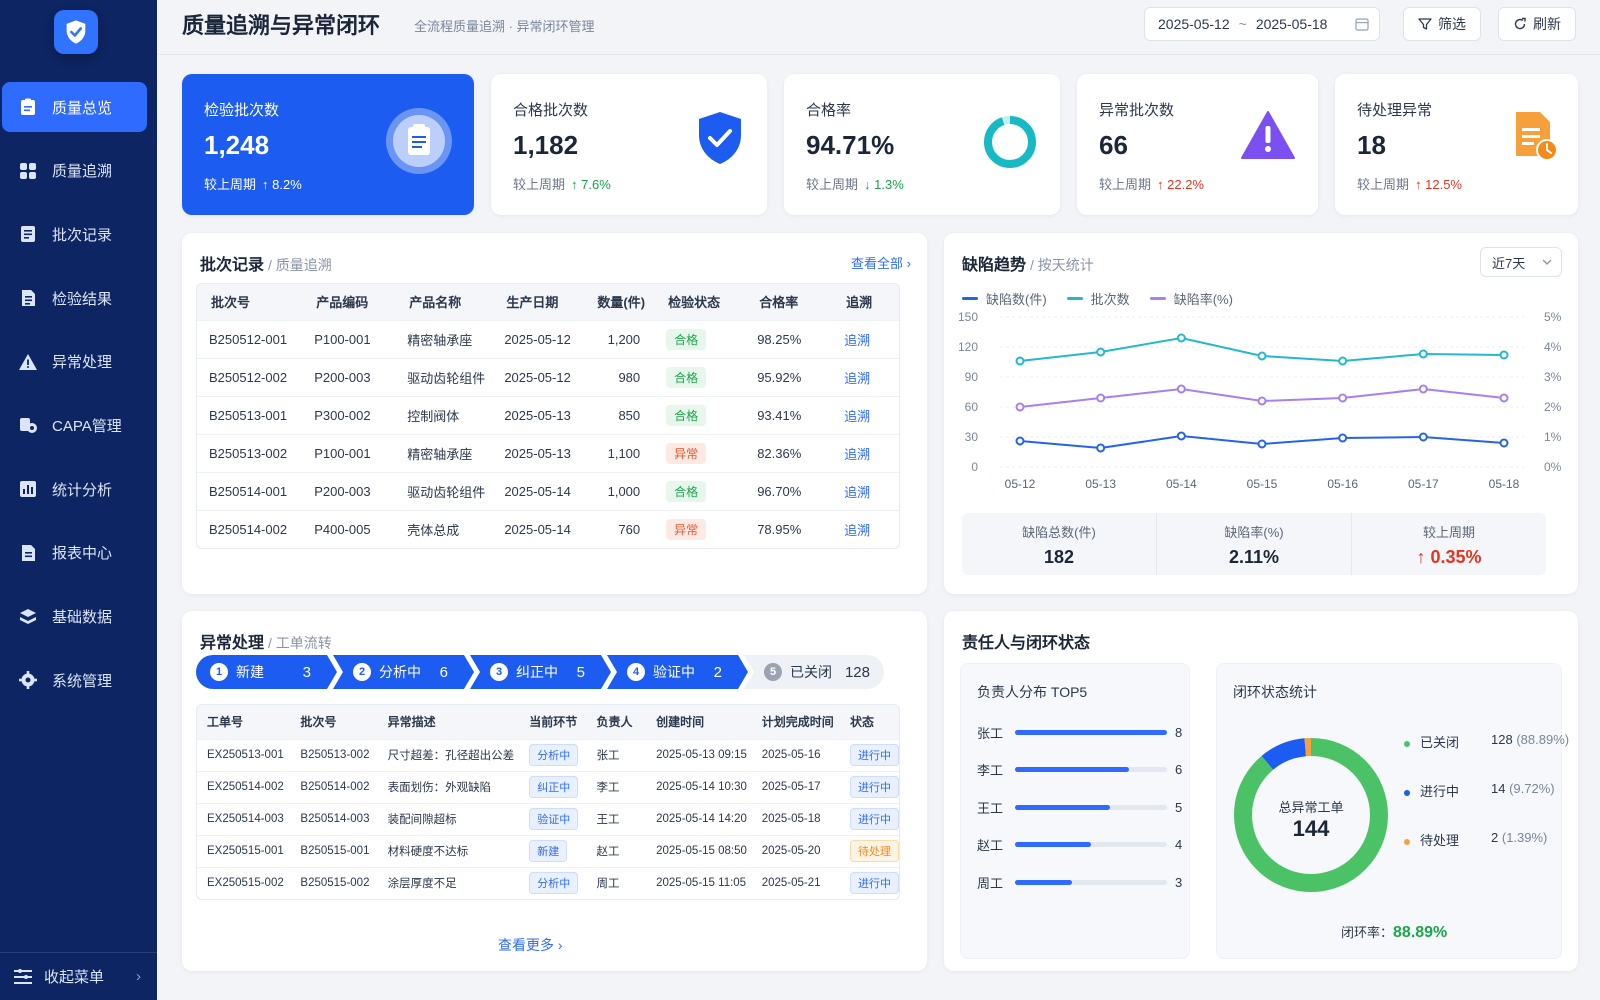 The width and height of the screenshot is (1600, 1000). I want to click on cell-rate: 98.25%, so click(789, 338).